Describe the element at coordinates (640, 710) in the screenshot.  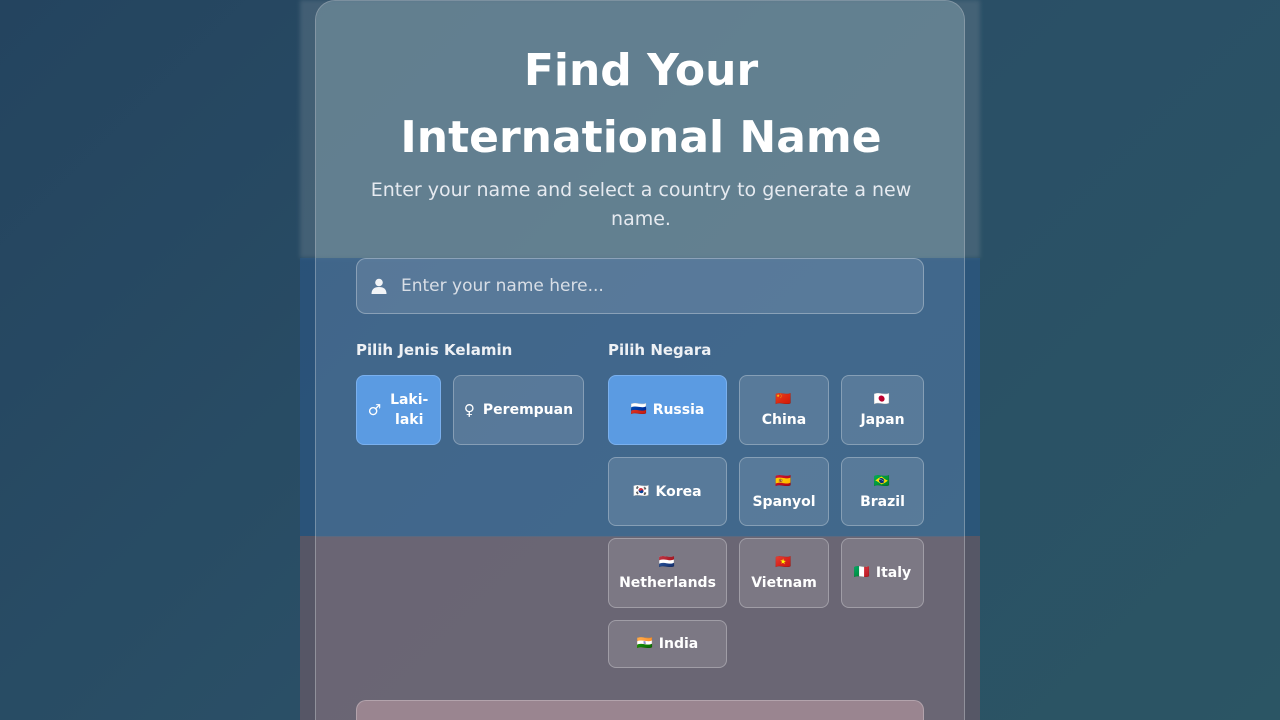
I see `generate-button` at that location.